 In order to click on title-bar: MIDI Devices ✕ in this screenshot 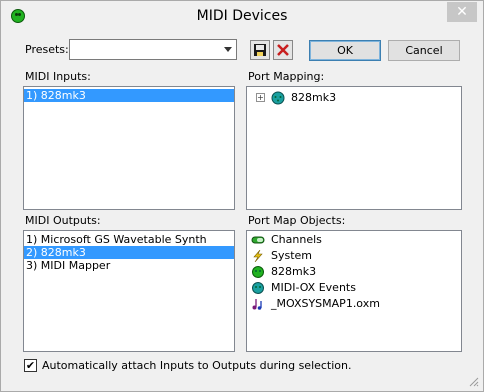, I will do `click(242, 16)`.